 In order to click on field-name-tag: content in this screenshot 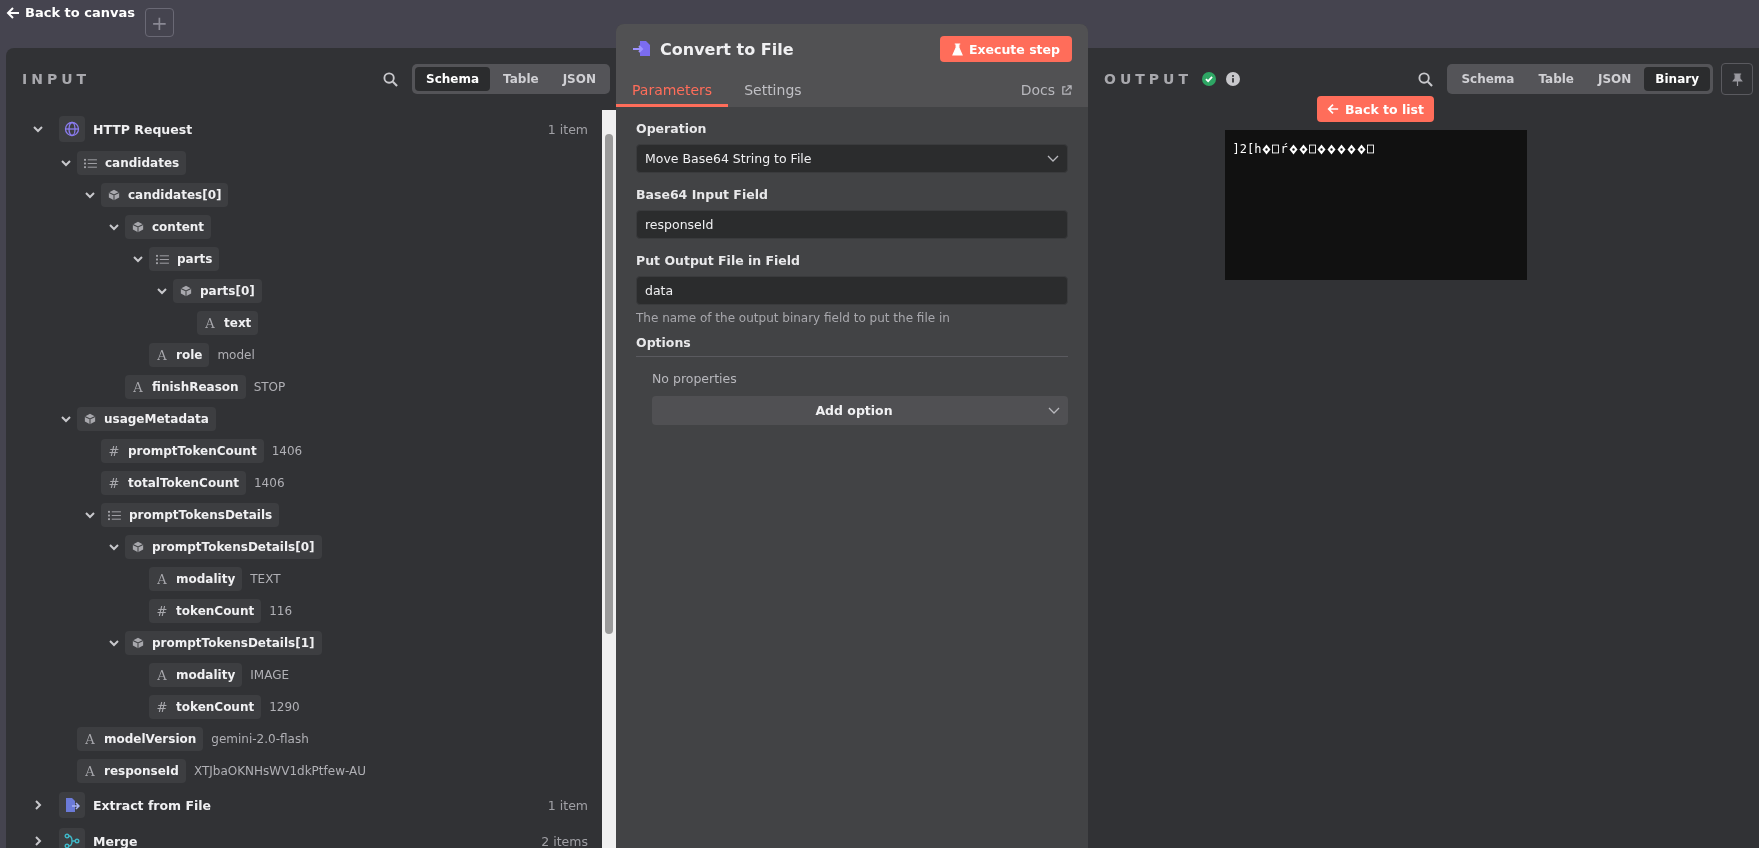, I will do `click(168, 227)`.